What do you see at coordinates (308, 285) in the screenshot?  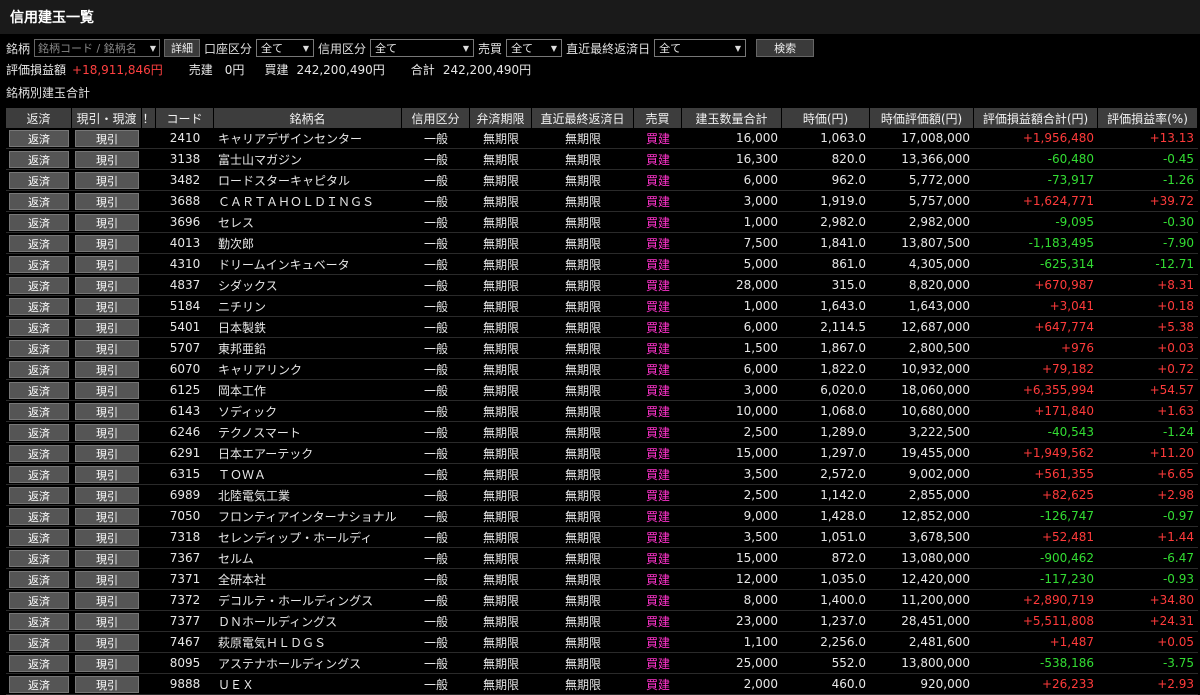 I see `name-cell: シダックス` at bounding box center [308, 285].